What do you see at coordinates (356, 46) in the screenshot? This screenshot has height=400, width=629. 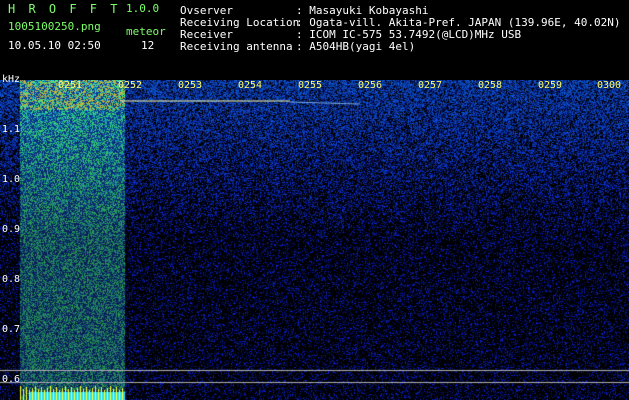 I see `info-value-antenna: : A504HB(yagi 4el)` at bounding box center [356, 46].